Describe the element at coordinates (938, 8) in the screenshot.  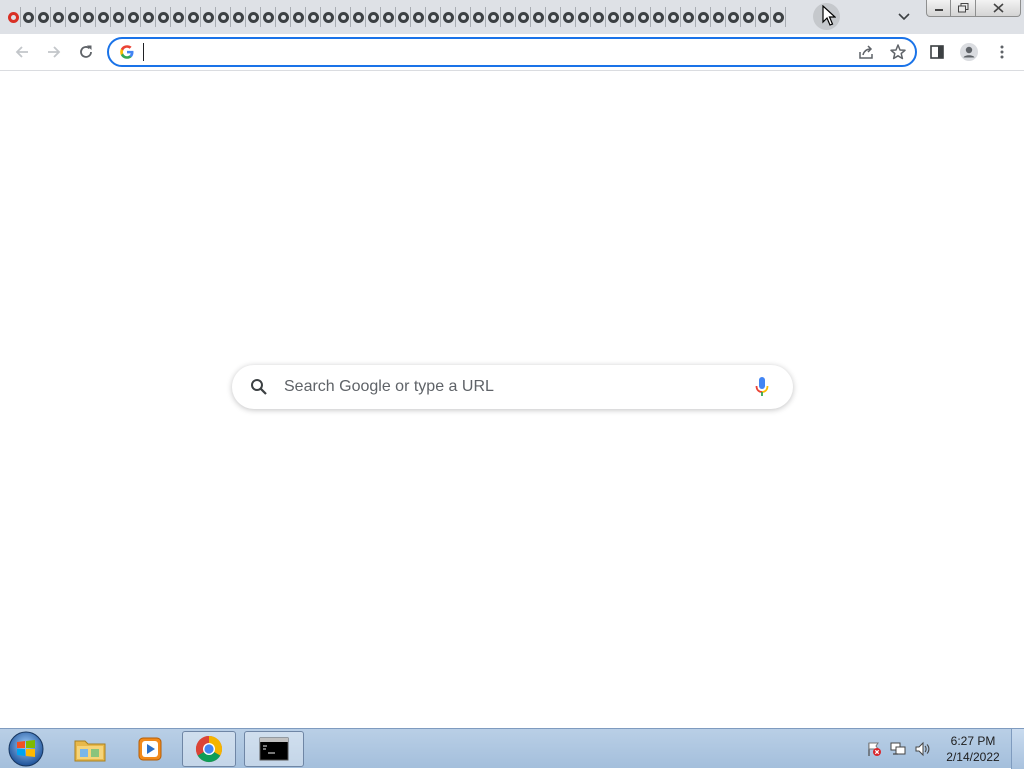
I see `minimize-button` at that location.